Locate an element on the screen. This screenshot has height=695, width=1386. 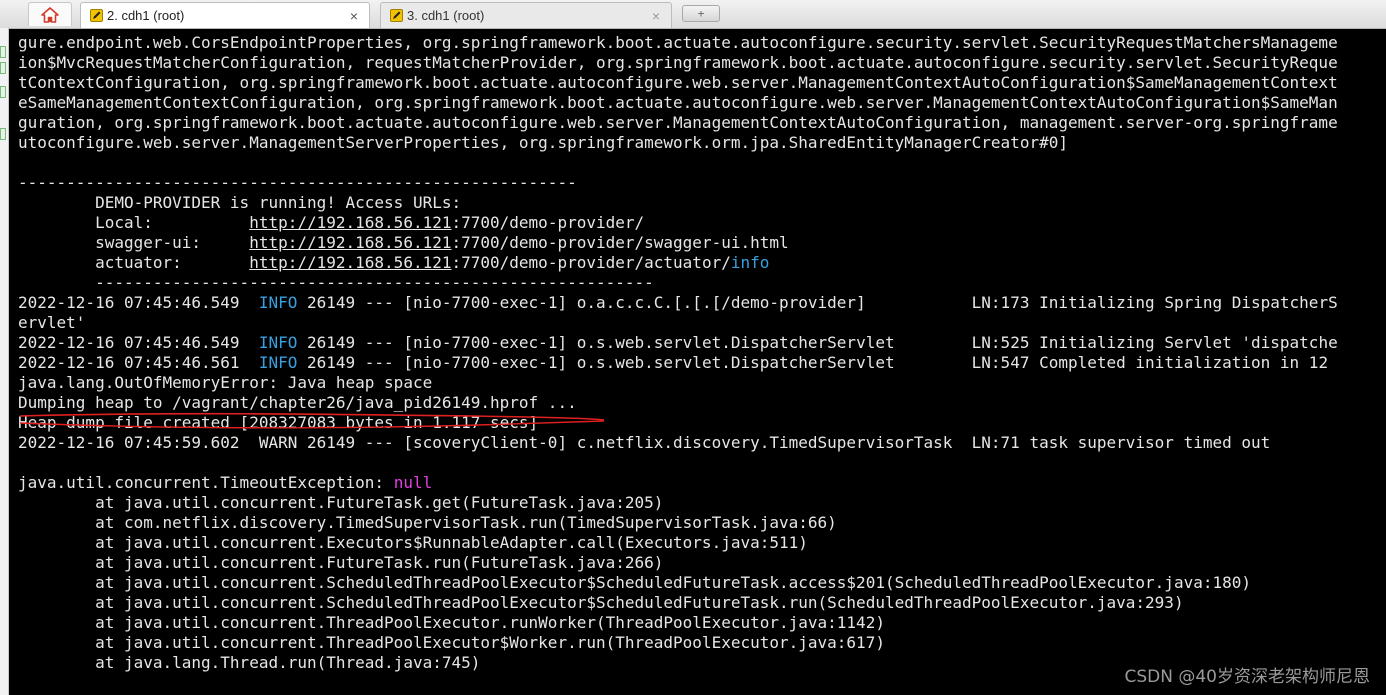
watermark: CSDN @40岁资深老架构师尼恩 is located at coordinates (1247, 677).